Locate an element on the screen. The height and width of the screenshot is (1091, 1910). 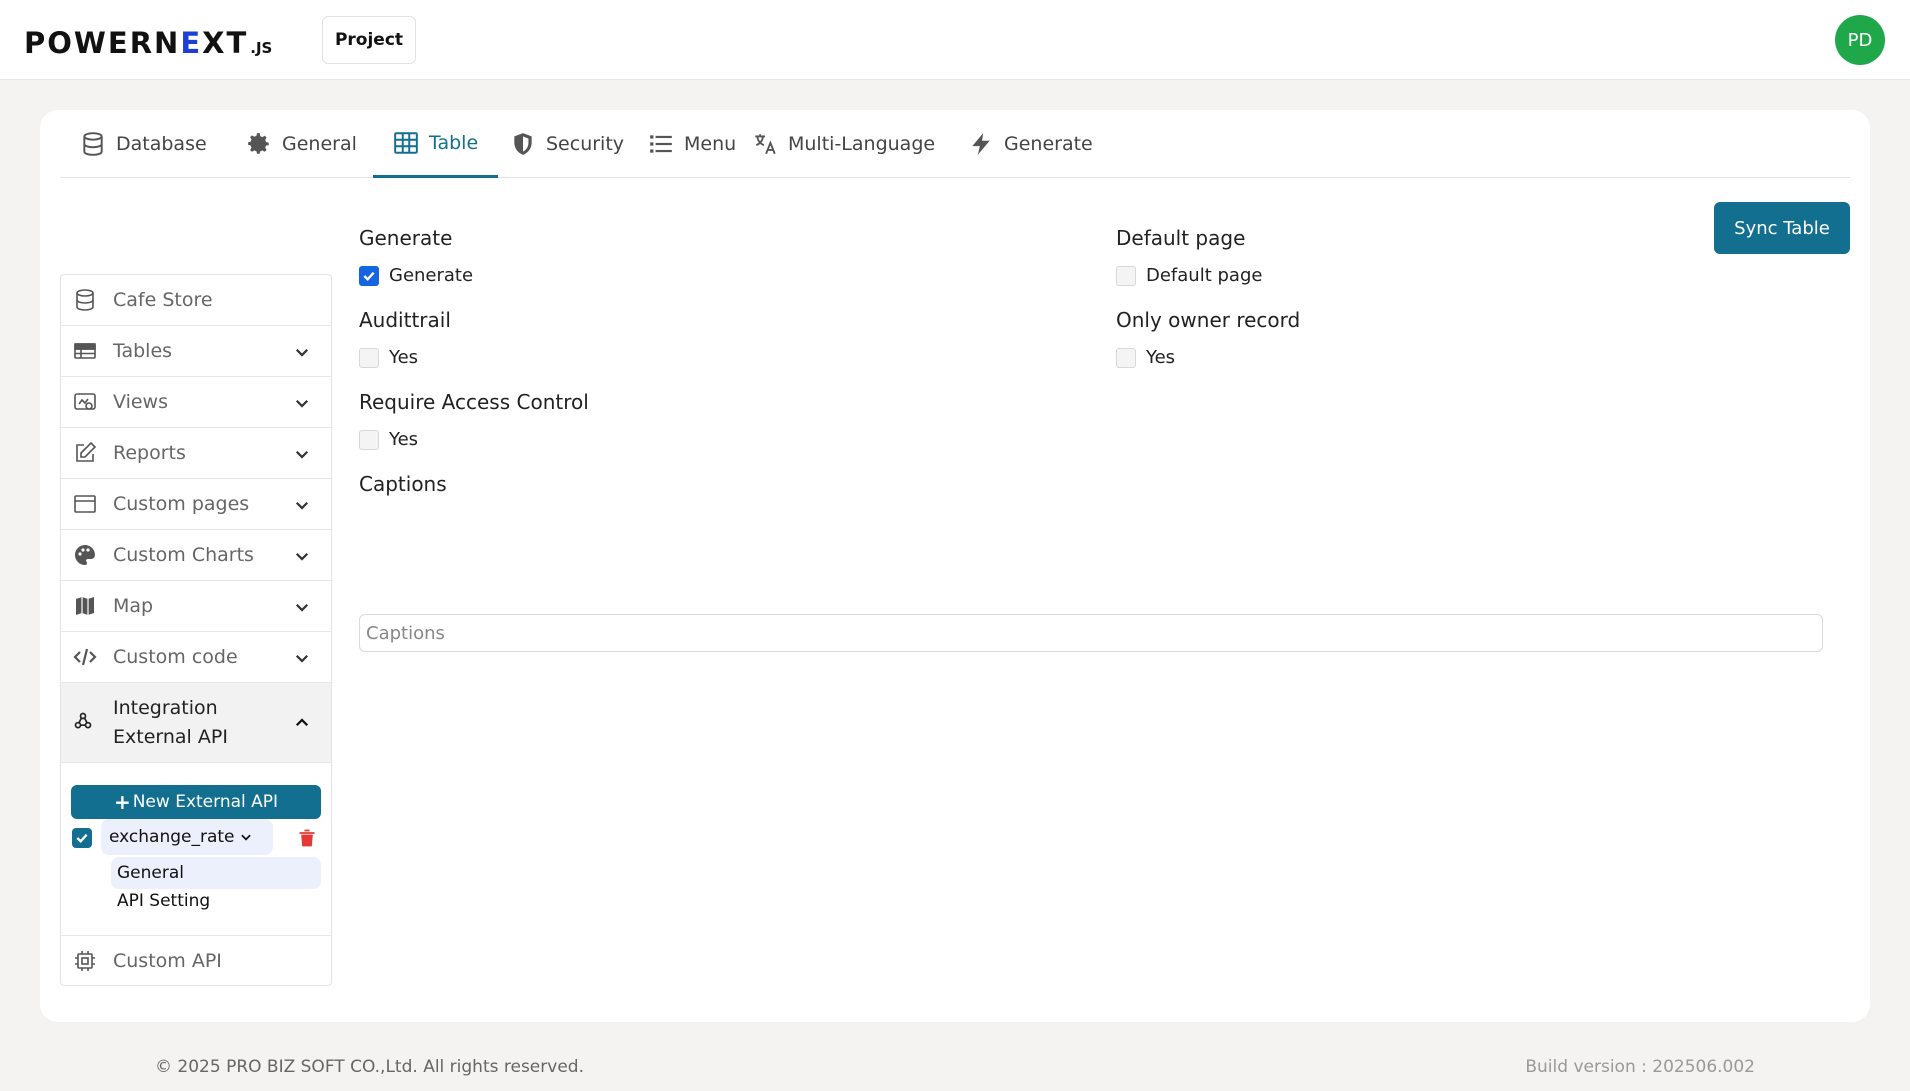
tab-label: Security is located at coordinates (585, 144).